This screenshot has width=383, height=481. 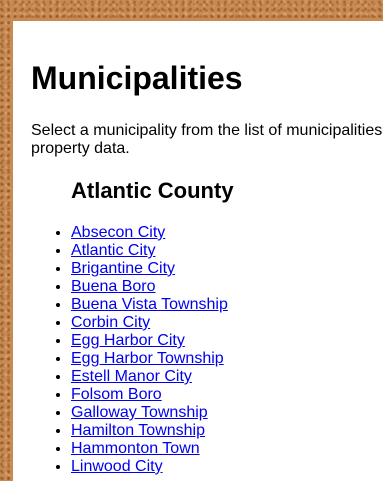 I want to click on list-item: Buena Boro, so click(x=149, y=287).